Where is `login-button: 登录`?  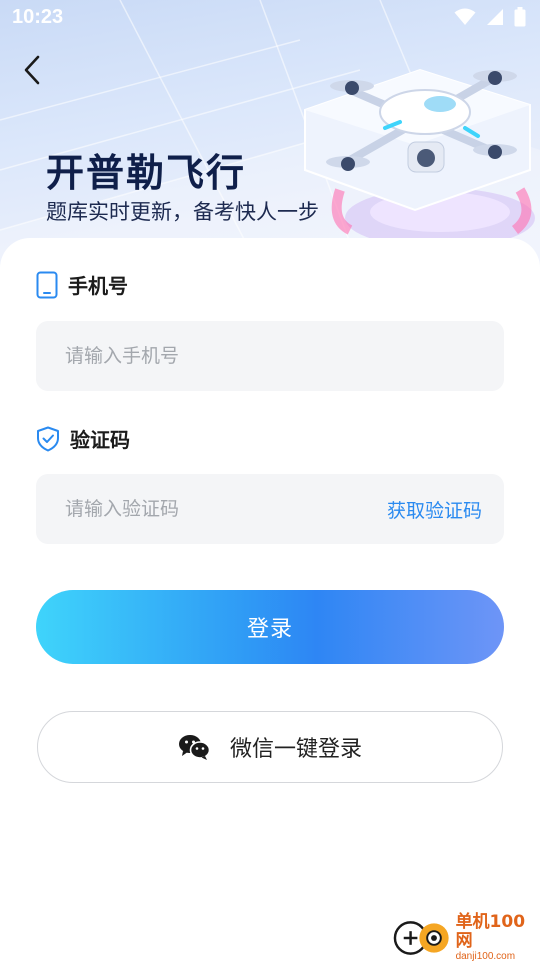
login-button: 登录 is located at coordinates (270, 627).